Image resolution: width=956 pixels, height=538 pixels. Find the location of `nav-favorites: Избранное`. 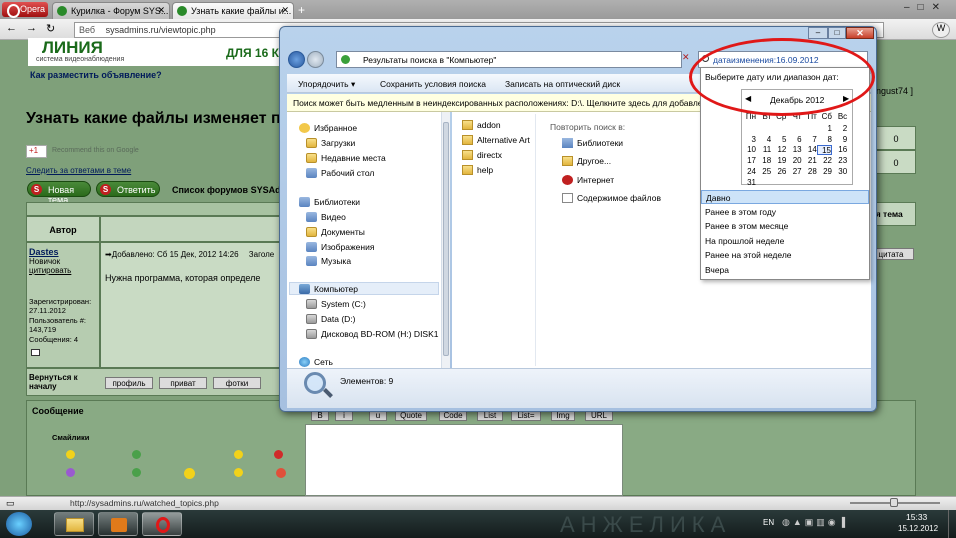

nav-favorites: Избранное is located at coordinates (328, 128).